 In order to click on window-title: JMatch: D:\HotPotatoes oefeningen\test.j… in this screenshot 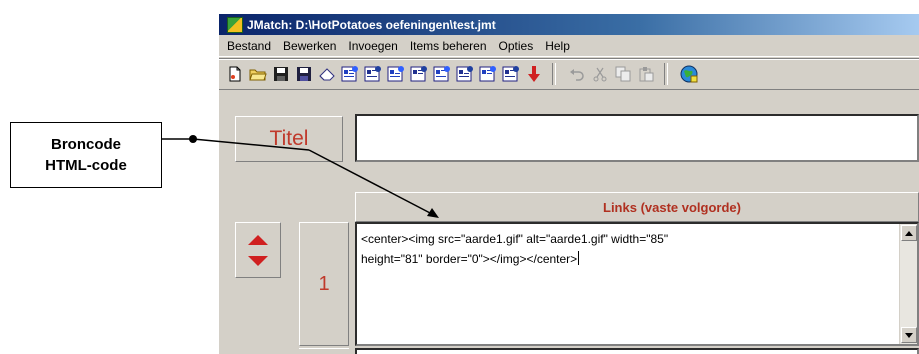, I will do `click(371, 24)`.